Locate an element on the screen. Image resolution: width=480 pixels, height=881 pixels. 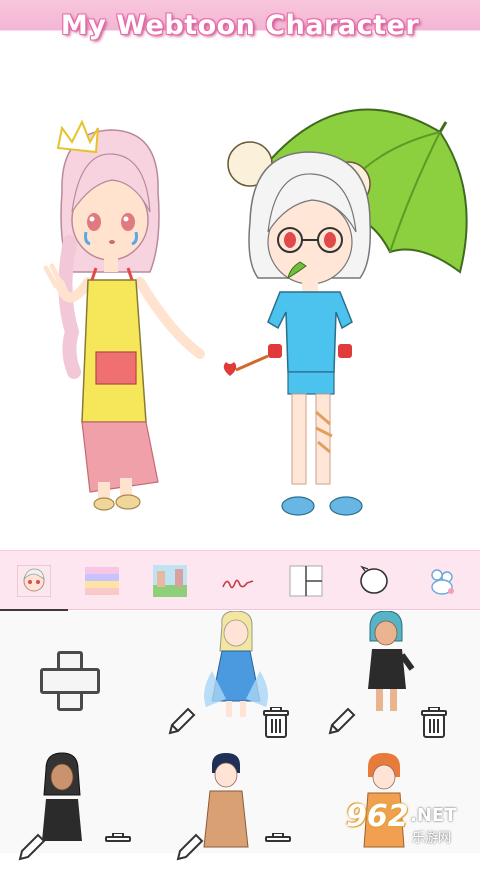
site-watermark: 962 .NET 乐游网 is located at coordinates (406, 823).